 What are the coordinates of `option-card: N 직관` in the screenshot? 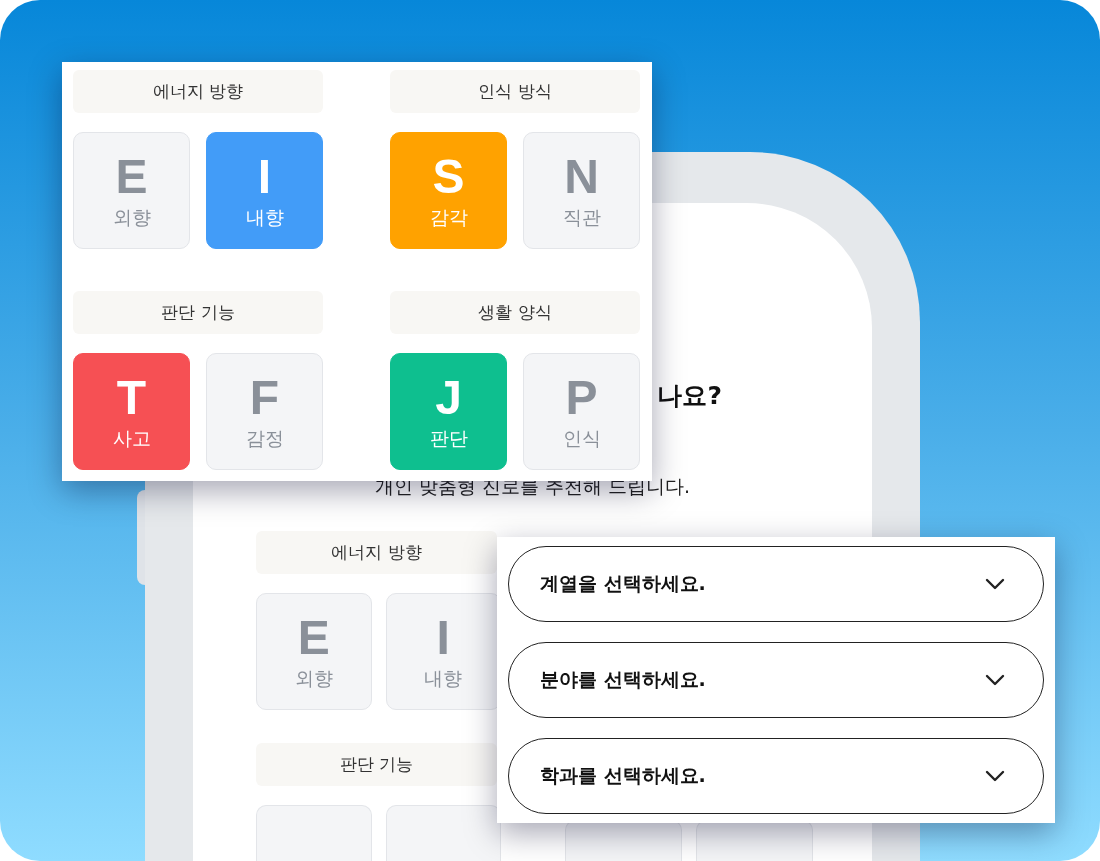 It's located at (581, 190).